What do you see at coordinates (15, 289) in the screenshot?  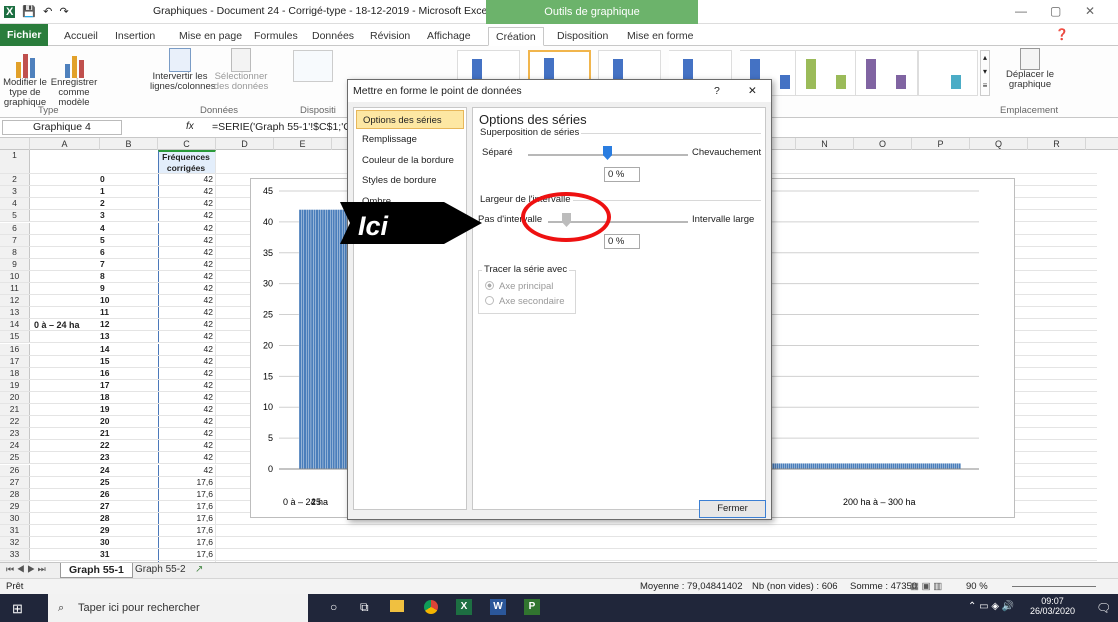 I see `row-number: 11` at bounding box center [15, 289].